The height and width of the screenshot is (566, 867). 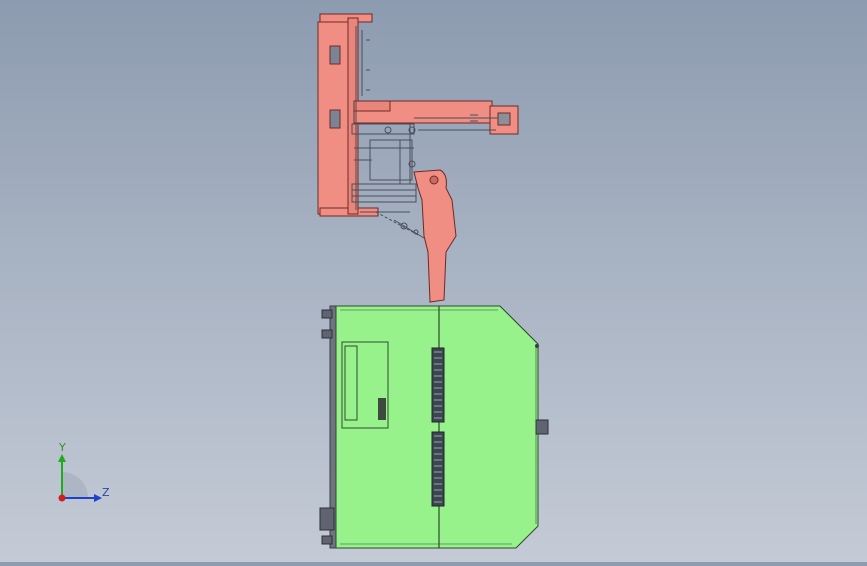 What do you see at coordinates (372, 106) in the screenshot?
I see `arm-step` at bounding box center [372, 106].